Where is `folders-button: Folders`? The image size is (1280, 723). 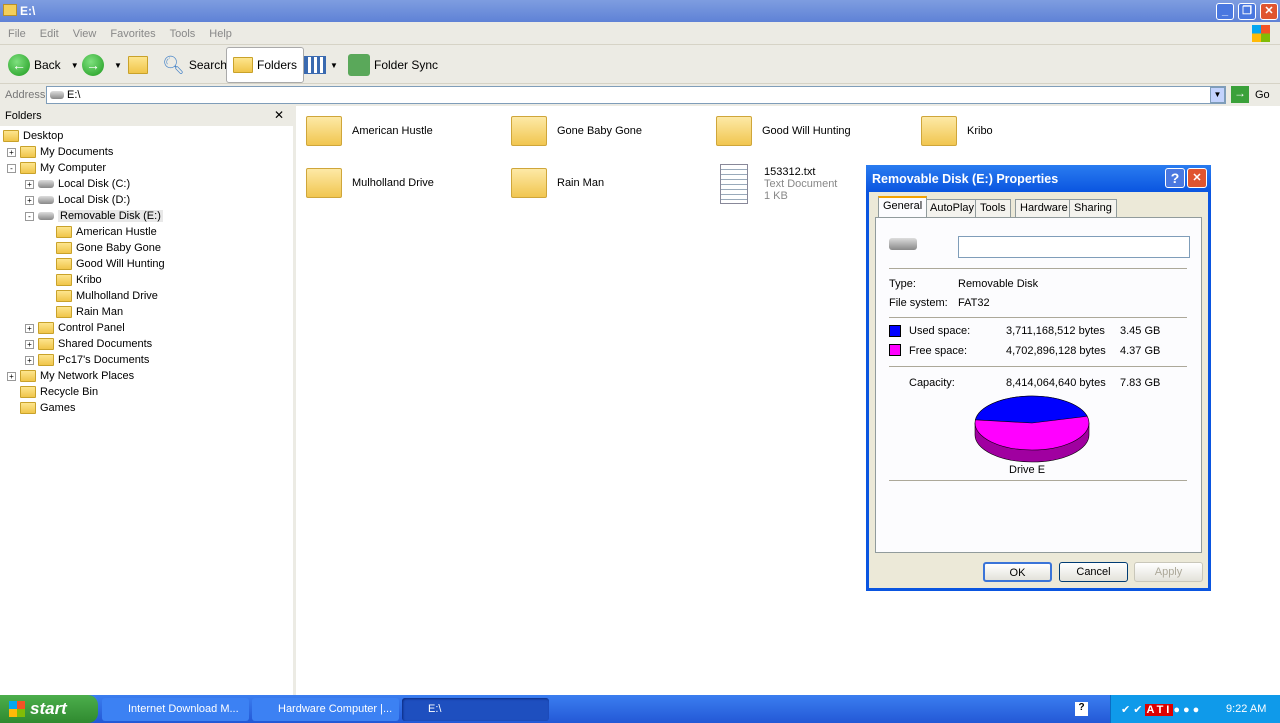 folders-button: Folders is located at coordinates (265, 65).